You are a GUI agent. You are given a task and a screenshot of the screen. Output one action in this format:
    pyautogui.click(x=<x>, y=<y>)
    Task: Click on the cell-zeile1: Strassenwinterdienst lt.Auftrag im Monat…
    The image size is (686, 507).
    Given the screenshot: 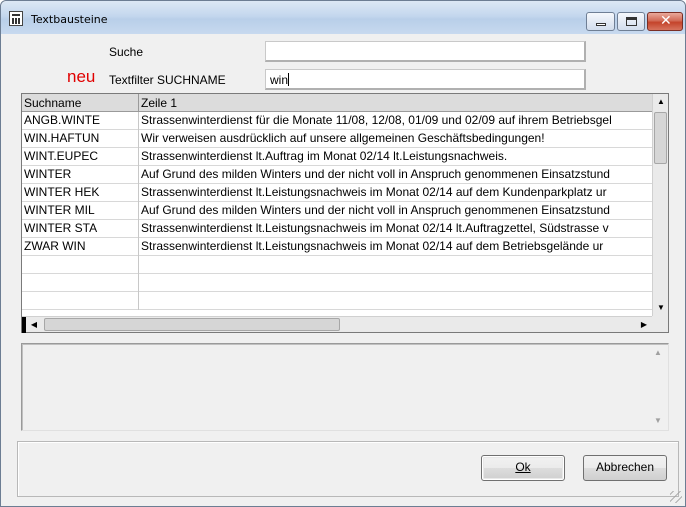 What is the action you would take?
    pyautogui.click(x=324, y=156)
    